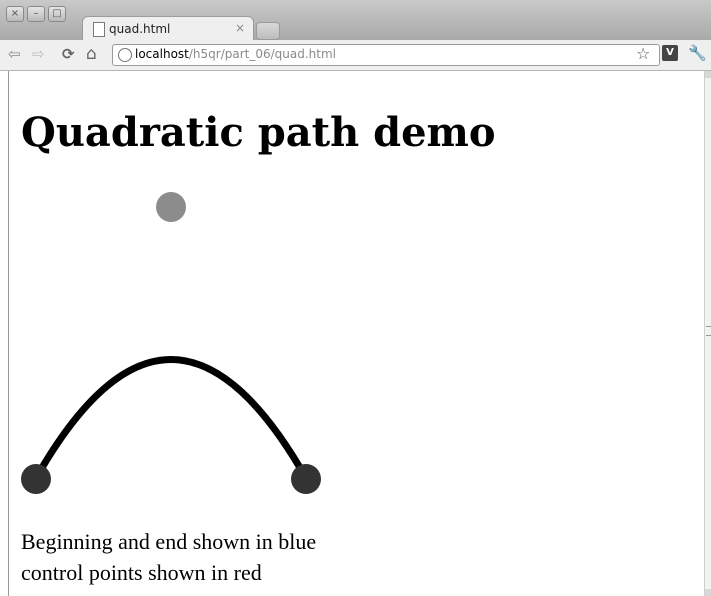 The height and width of the screenshot is (596, 711). I want to click on caption-line-2: control points shown in red, so click(141, 572).